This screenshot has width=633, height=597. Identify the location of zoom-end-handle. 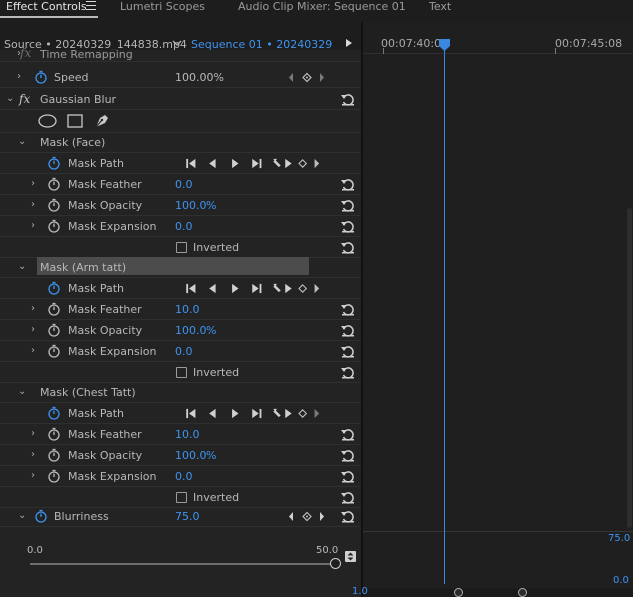
(522, 592).